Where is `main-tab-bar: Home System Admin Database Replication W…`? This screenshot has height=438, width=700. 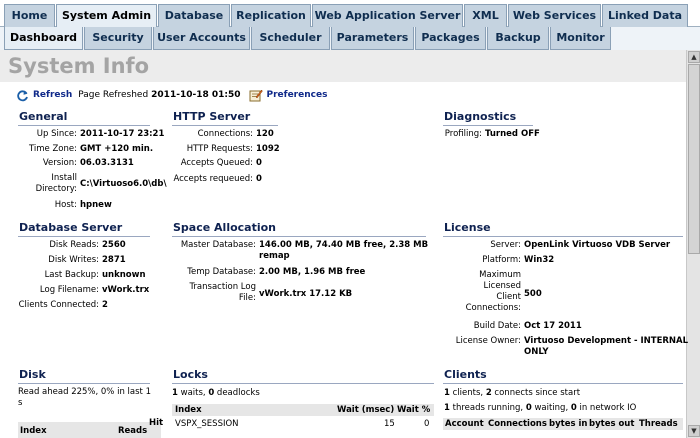
main-tab-bar: Home System Admin Database Replication W… is located at coordinates (350, 13).